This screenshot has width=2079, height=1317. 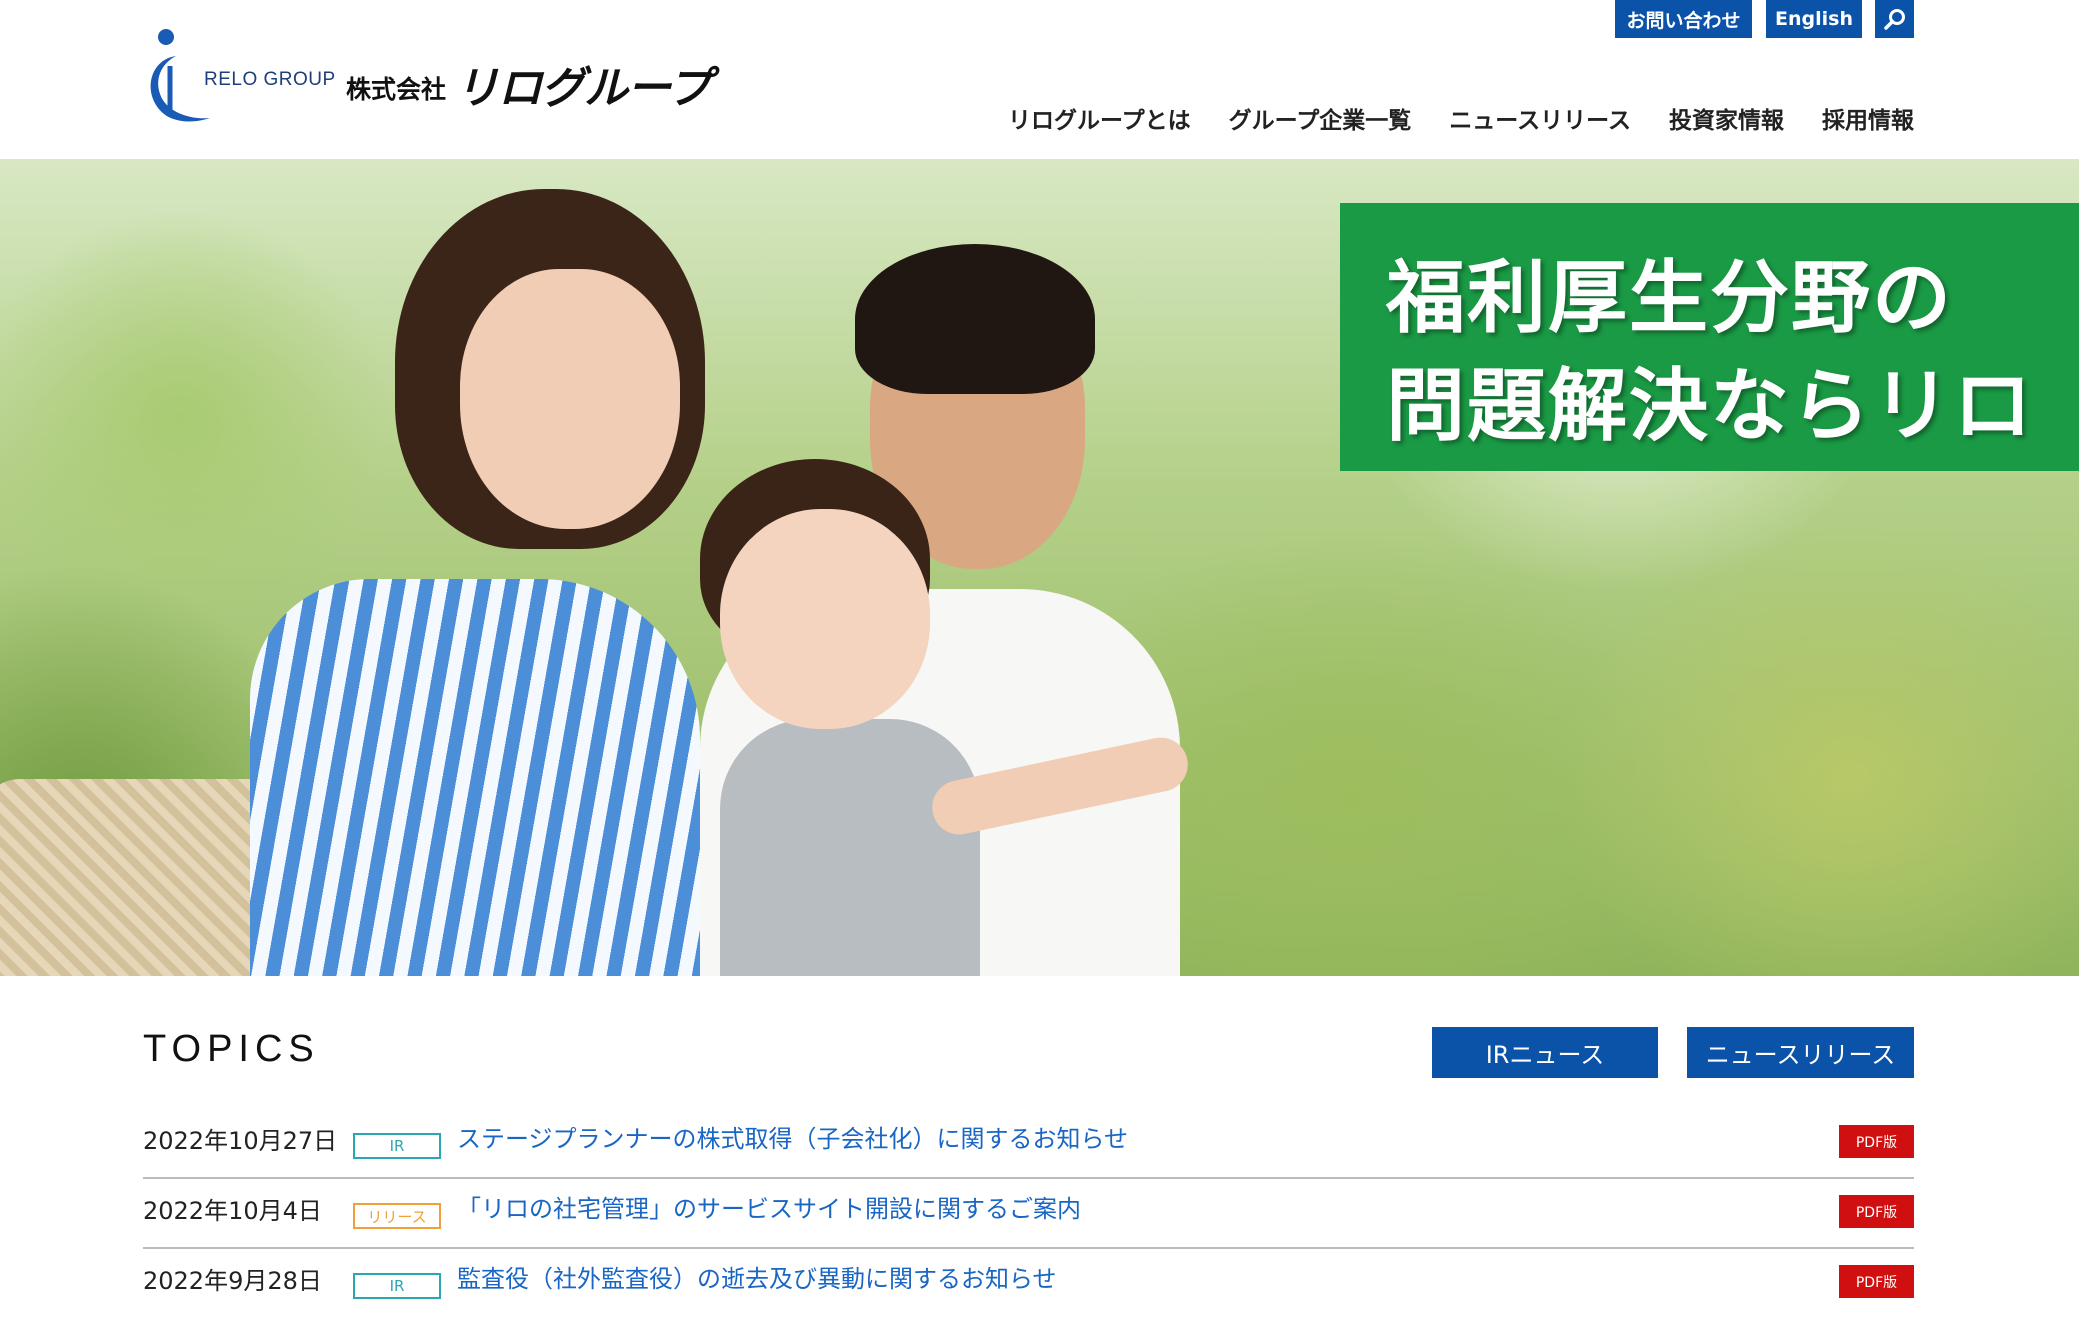 I want to click on news-link: 監査役（社外監査役）の逝去及び異動に関するお知らせ, so click(x=757, y=1276).